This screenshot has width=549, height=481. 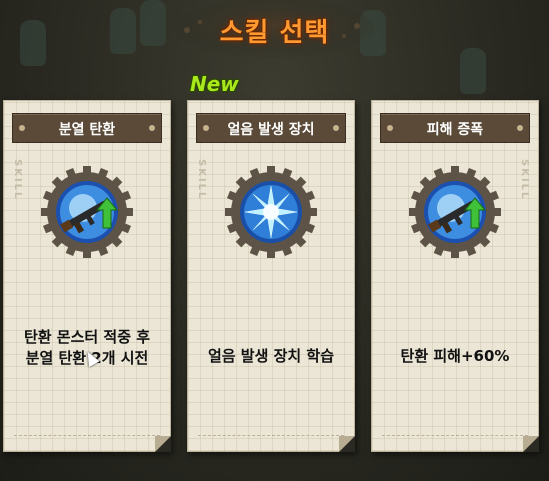 I want to click on skill-name: 피해 증폭, so click(x=455, y=130).